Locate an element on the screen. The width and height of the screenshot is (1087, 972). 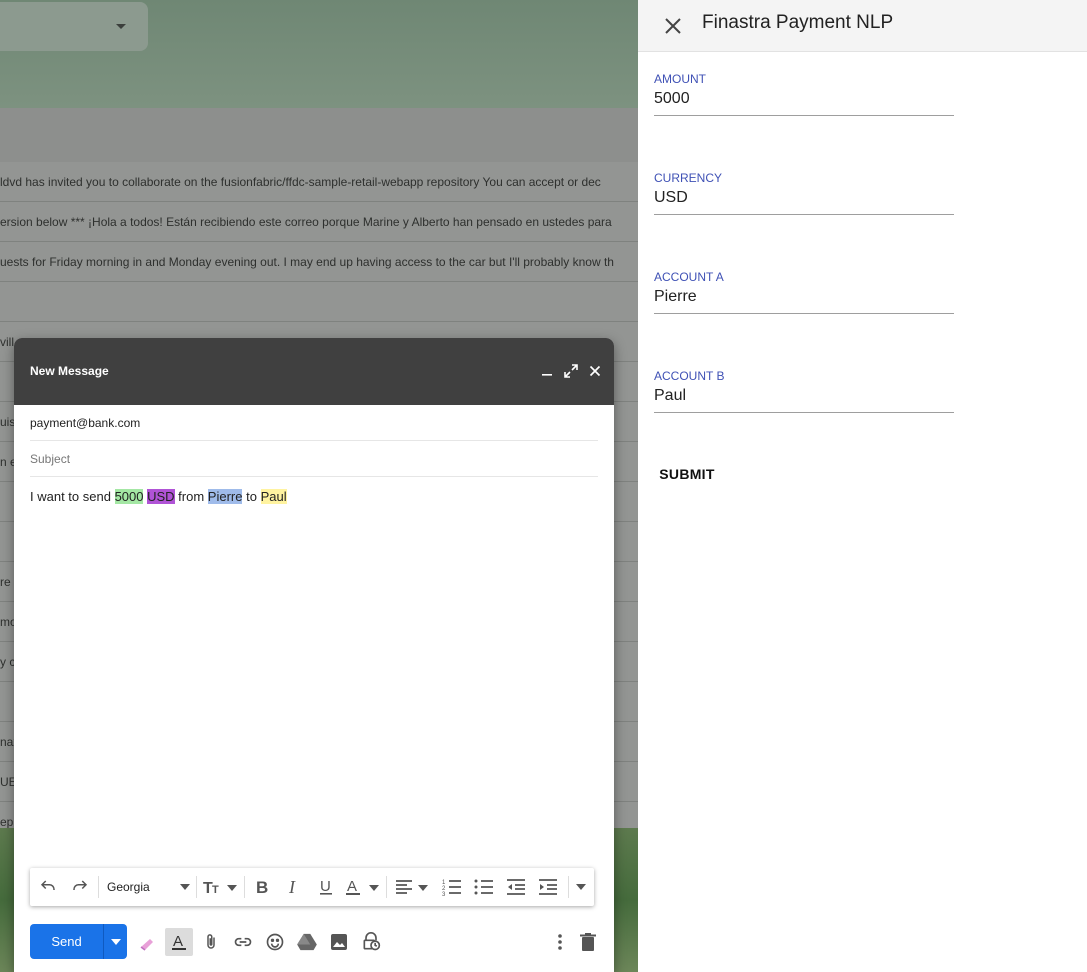
indent-less-icon is located at coordinates (516, 887).